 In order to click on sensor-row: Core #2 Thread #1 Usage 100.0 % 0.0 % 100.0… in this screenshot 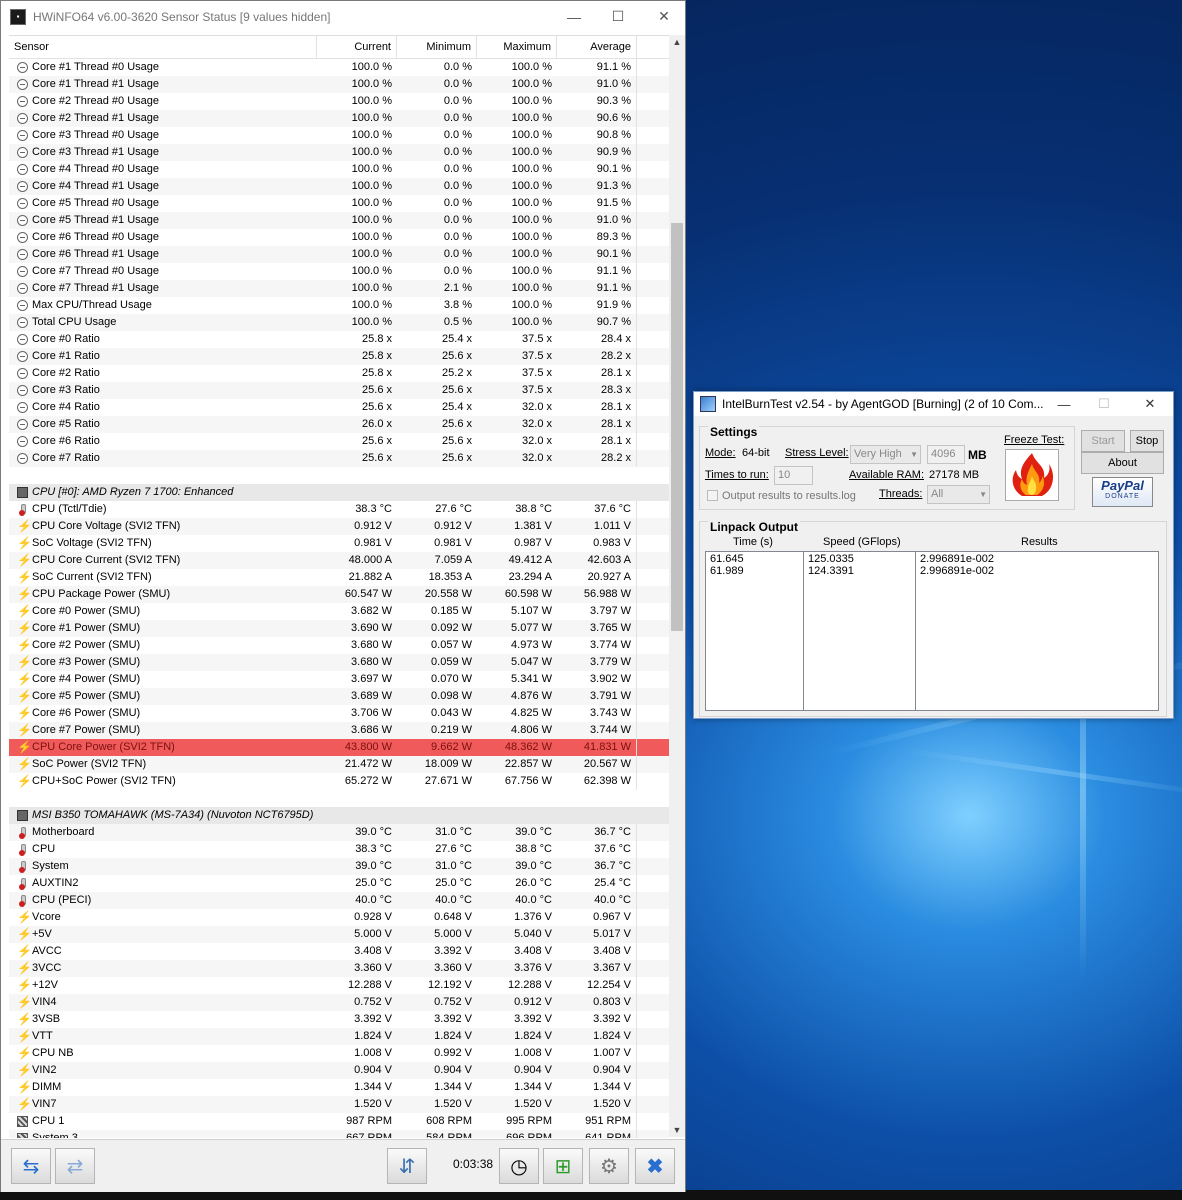, I will do `click(339, 118)`.